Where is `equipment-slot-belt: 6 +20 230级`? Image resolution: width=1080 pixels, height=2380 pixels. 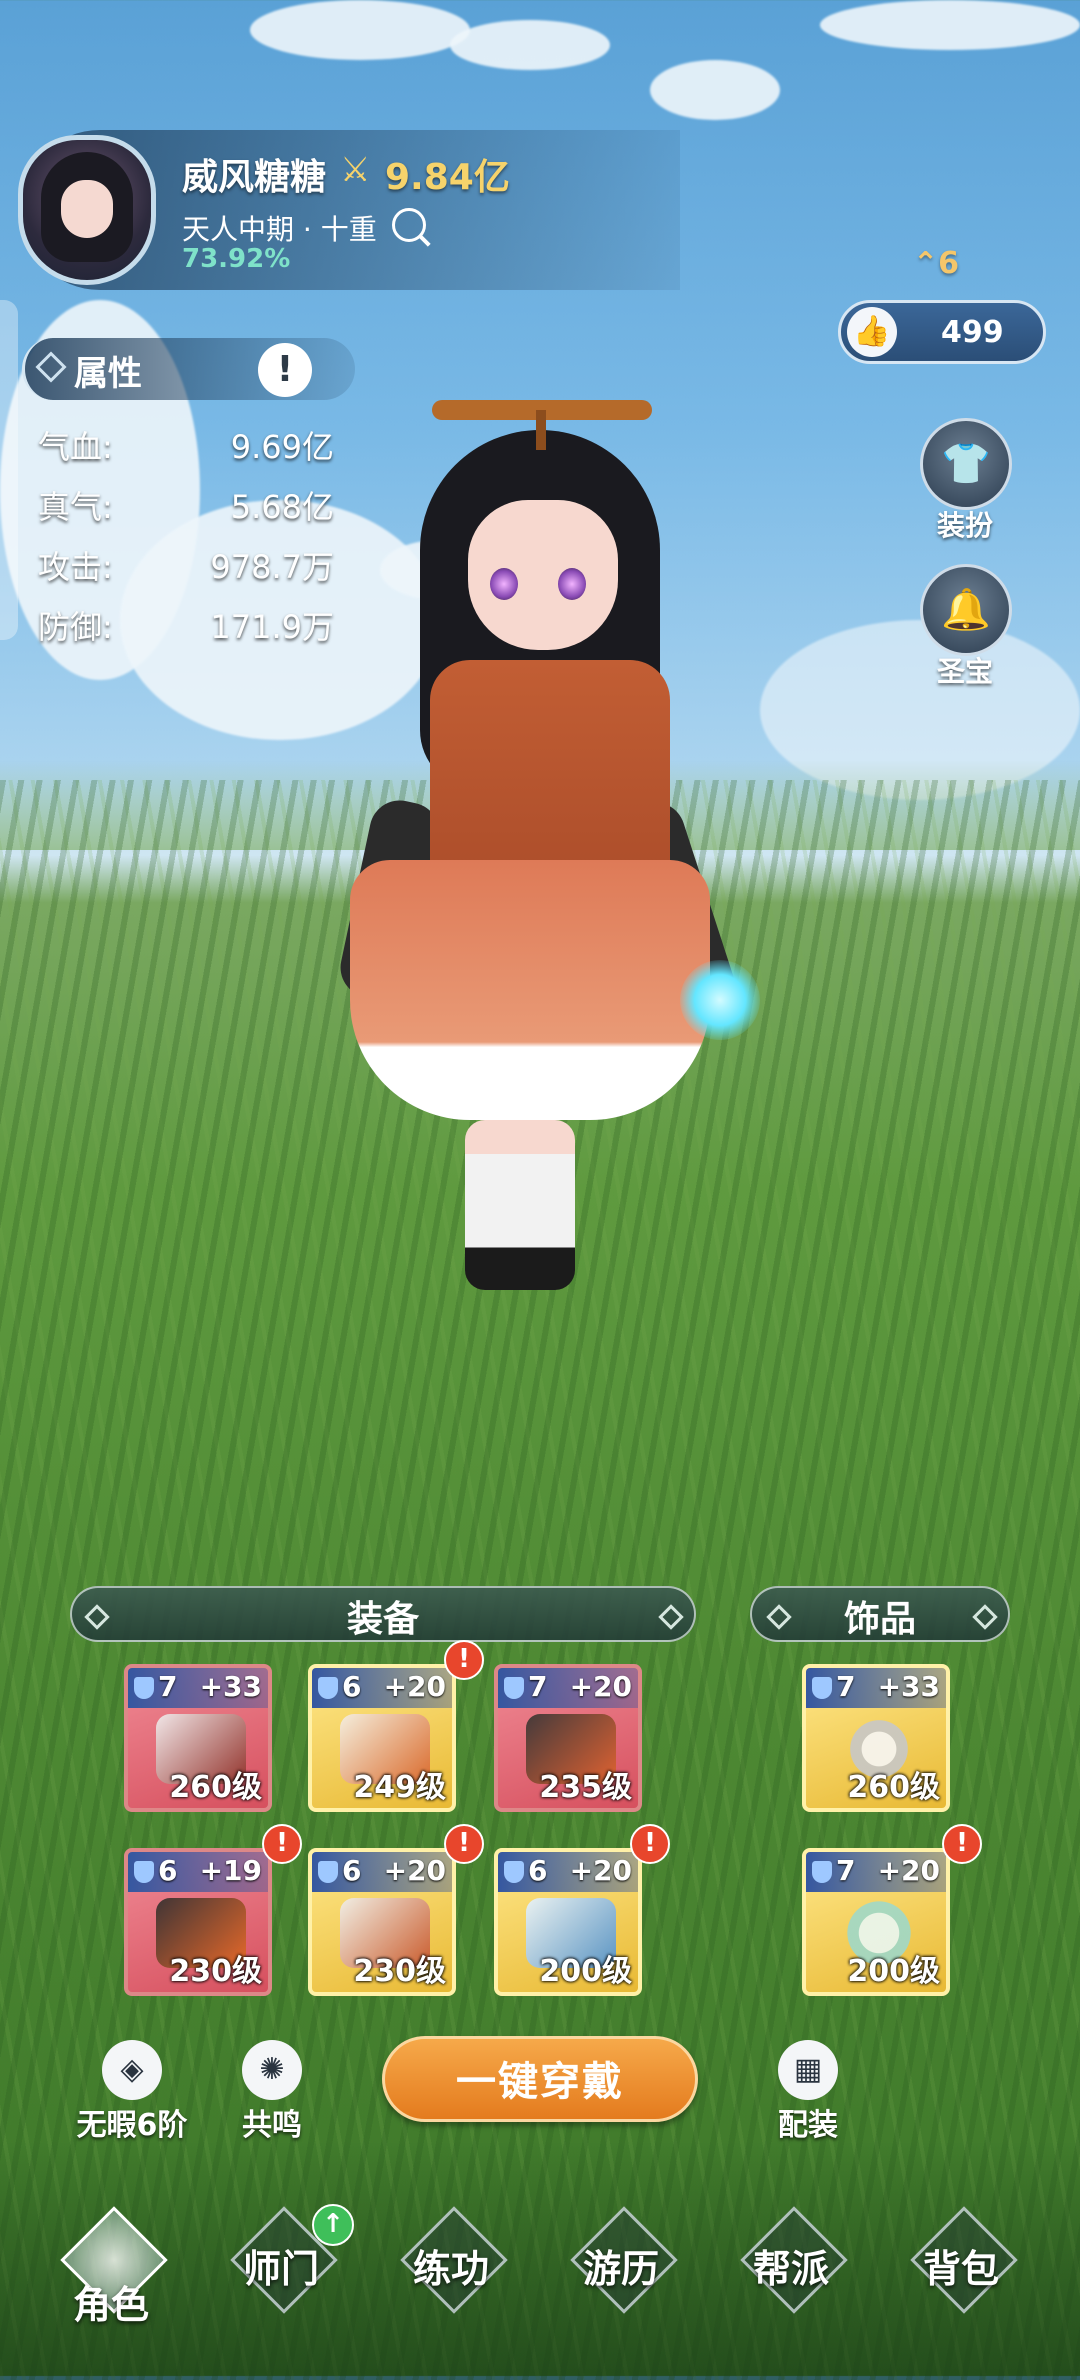
equipment-slot-belt: 6 +20 230级 is located at coordinates (382, 1922).